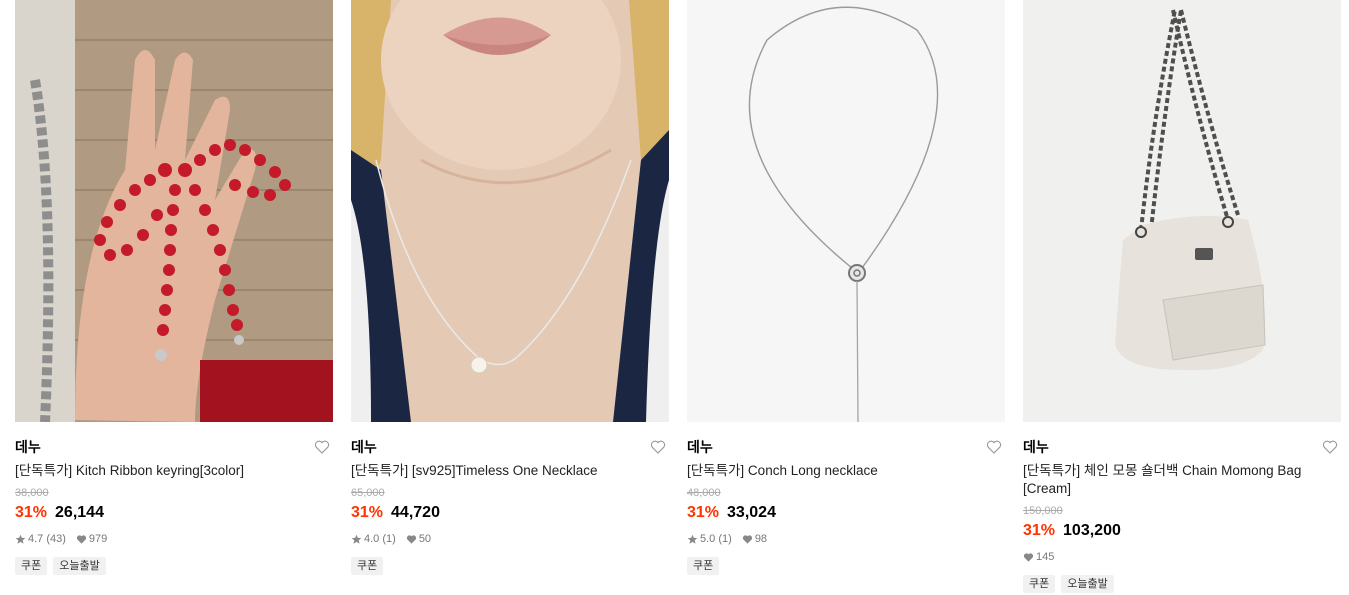  I want to click on like-count: 50, so click(425, 539).